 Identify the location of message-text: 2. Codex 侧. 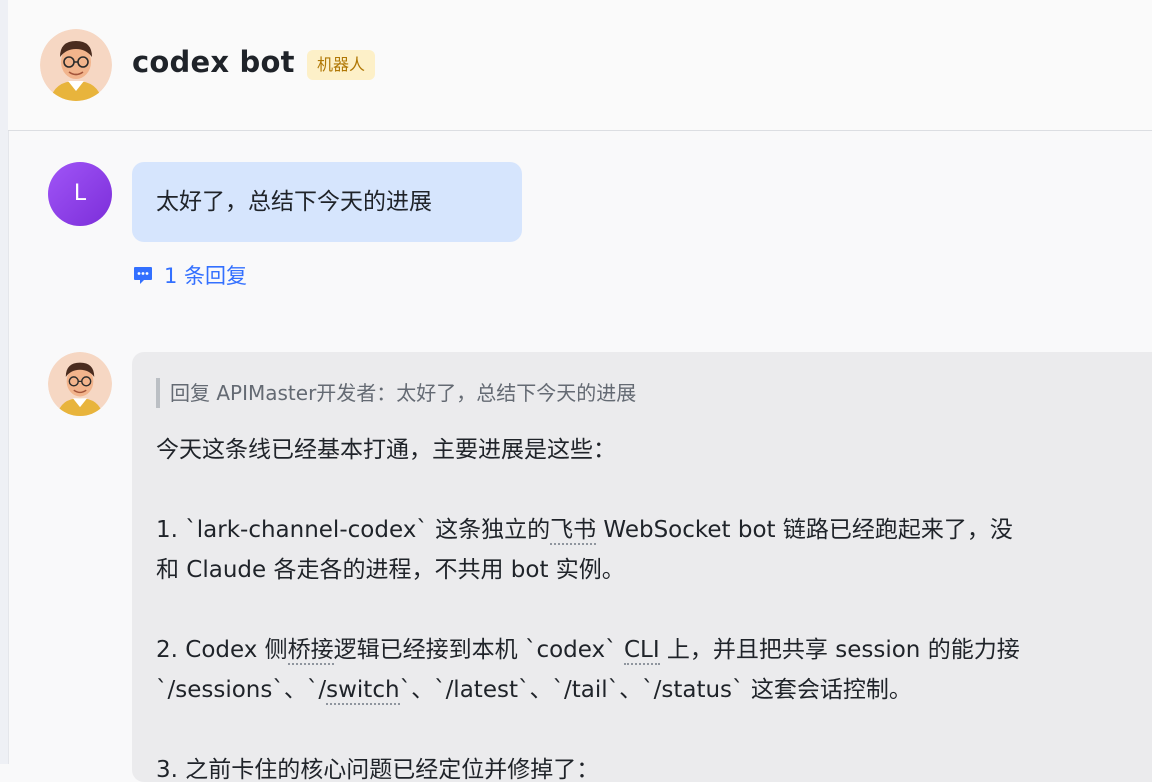
(222, 650).